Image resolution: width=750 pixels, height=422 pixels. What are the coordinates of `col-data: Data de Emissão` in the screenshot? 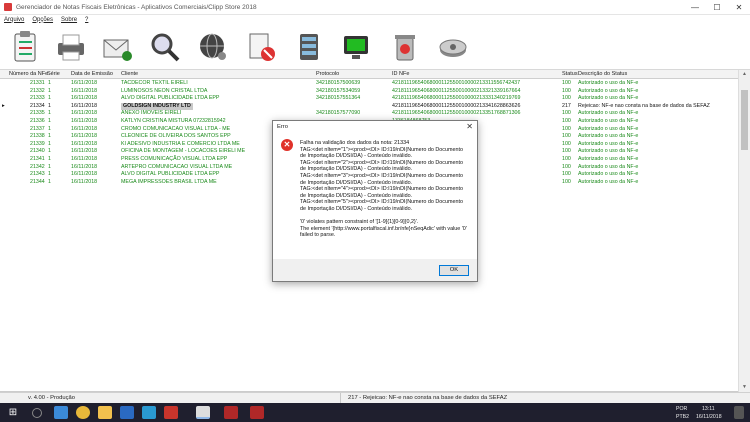 It's located at (92, 74).